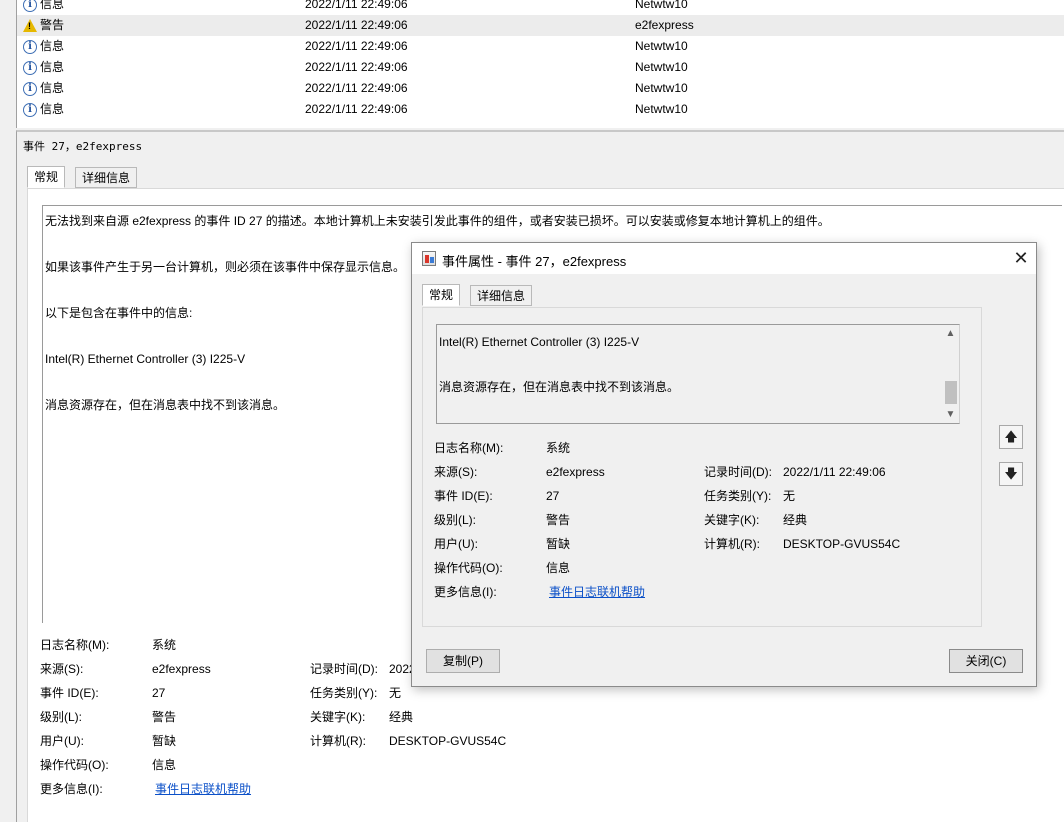 This screenshot has width=1064, height=822. What do you see at coordinates (552, 496) in the screenshot?
I see `dialog-event-id-value: 27` at bounding box center [552, 496].